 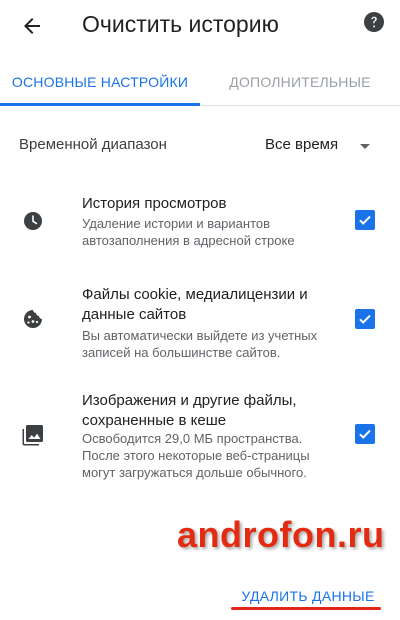 I want to click on arrow-back-icon, so click(x=32, y=26).